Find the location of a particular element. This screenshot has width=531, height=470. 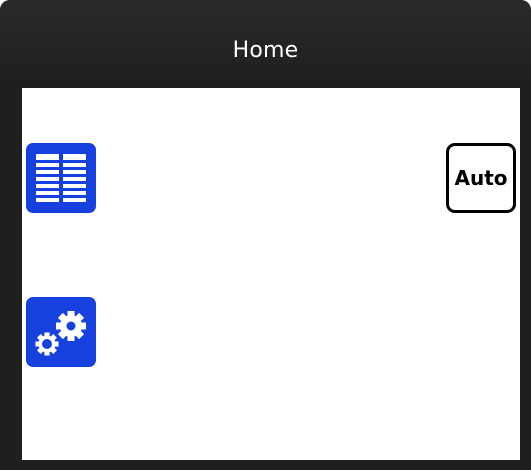

settings-button is located at coordinates (61, 332).